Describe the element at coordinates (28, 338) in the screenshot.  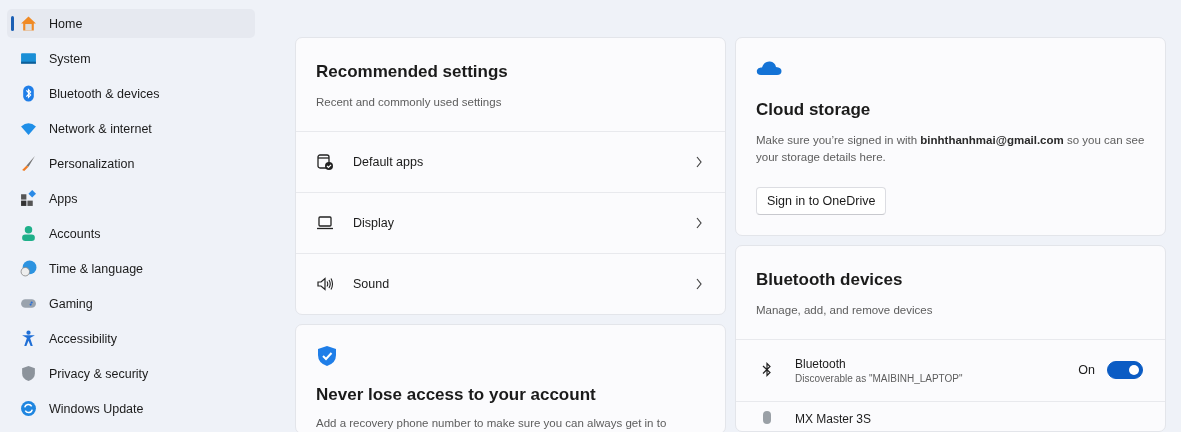
I see `accessibility-icon` at that location.